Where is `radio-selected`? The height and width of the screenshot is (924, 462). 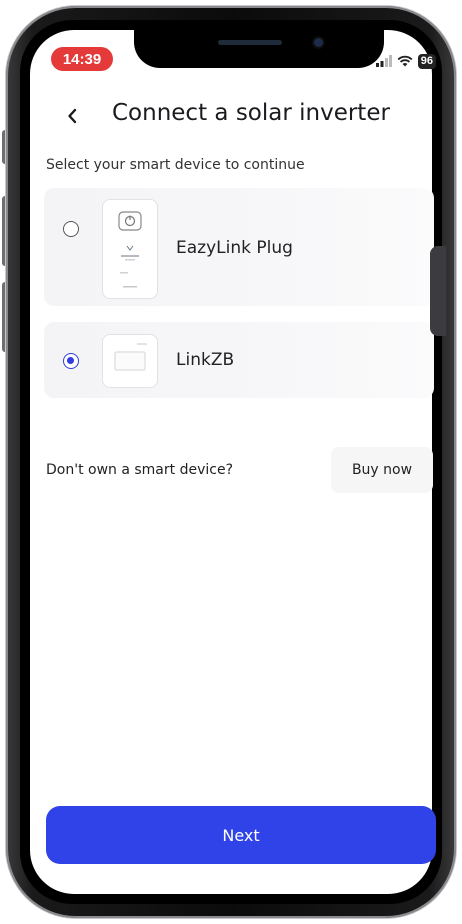 radio-selected is located at coordinates (71, 361).